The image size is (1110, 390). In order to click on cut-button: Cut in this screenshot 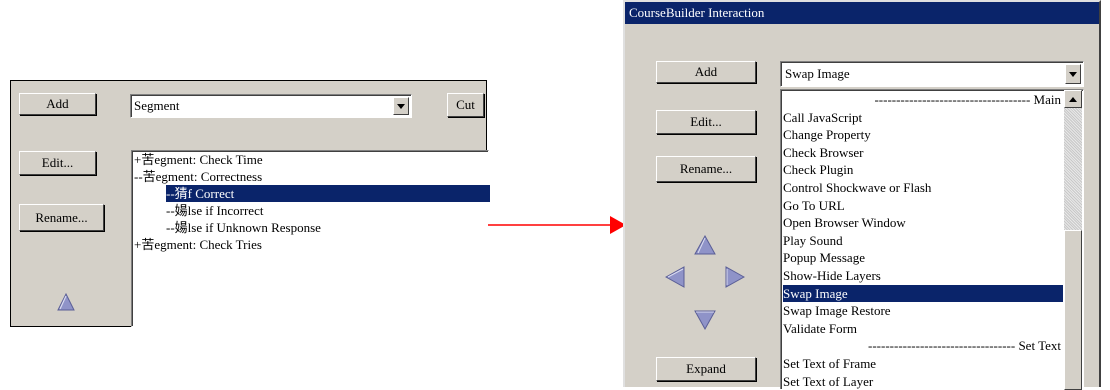, I will do `click(465, 105)`.